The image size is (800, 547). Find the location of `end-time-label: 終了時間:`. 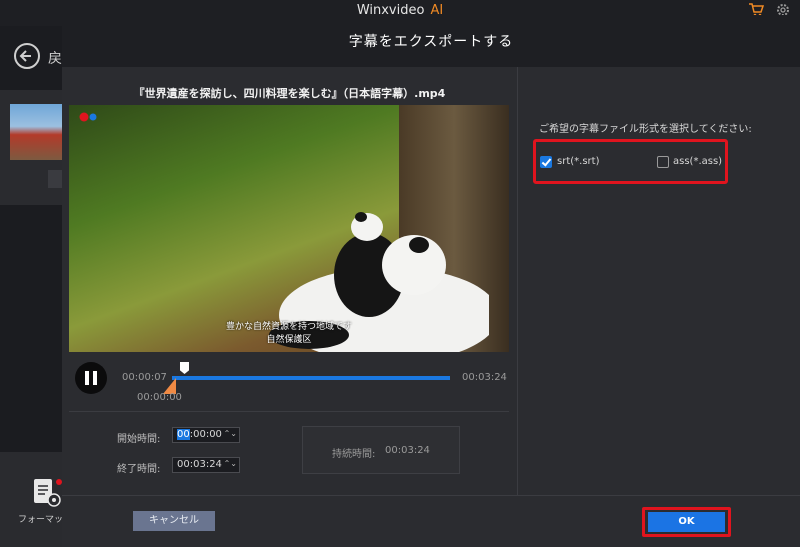

end-time-label: 終了時間: is located at coordinates (139, 469).